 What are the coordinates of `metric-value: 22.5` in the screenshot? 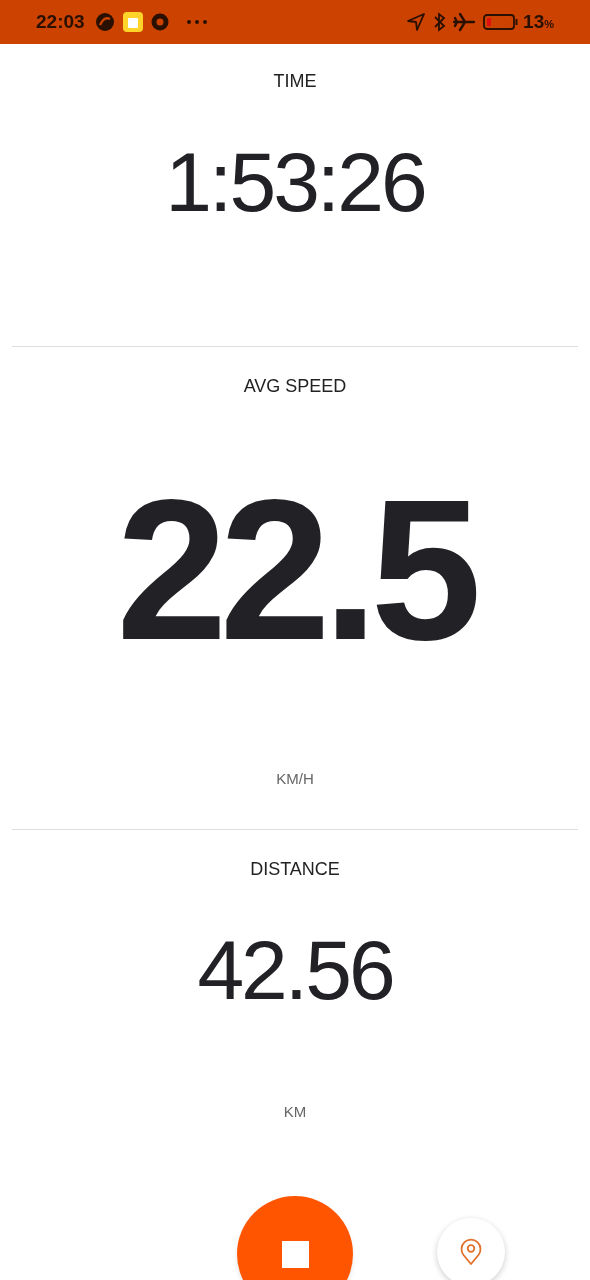 It's located at (295, 570).